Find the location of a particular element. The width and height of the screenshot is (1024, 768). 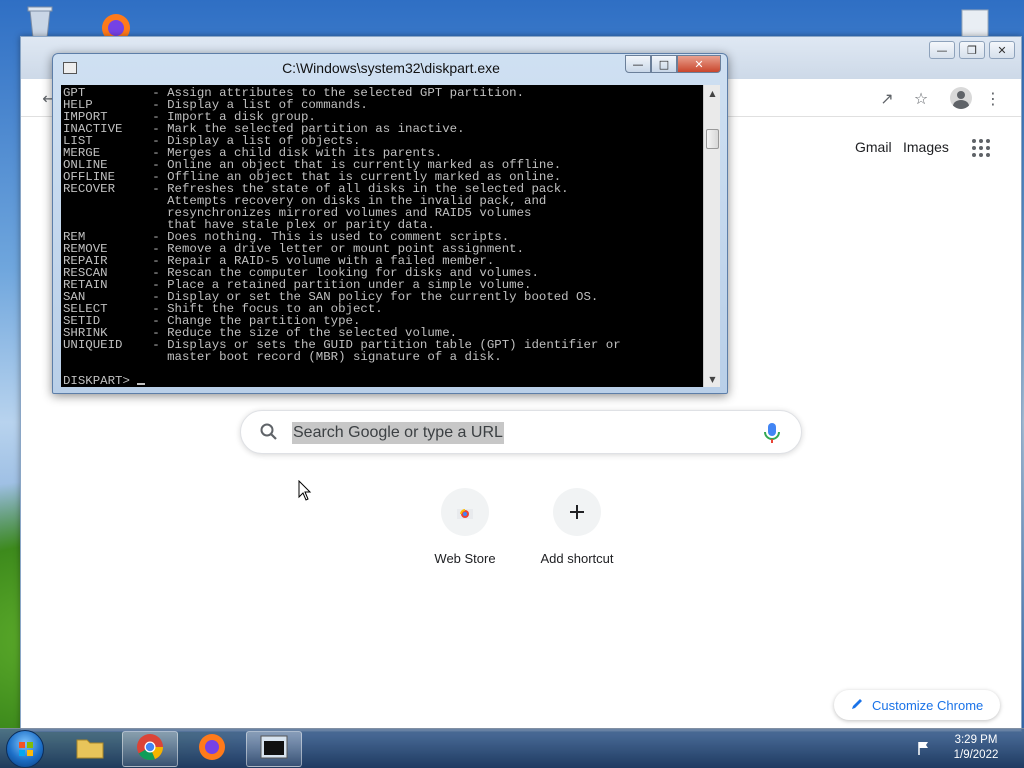

shortcut-label: Web Store is located at coordinates (465, 558).